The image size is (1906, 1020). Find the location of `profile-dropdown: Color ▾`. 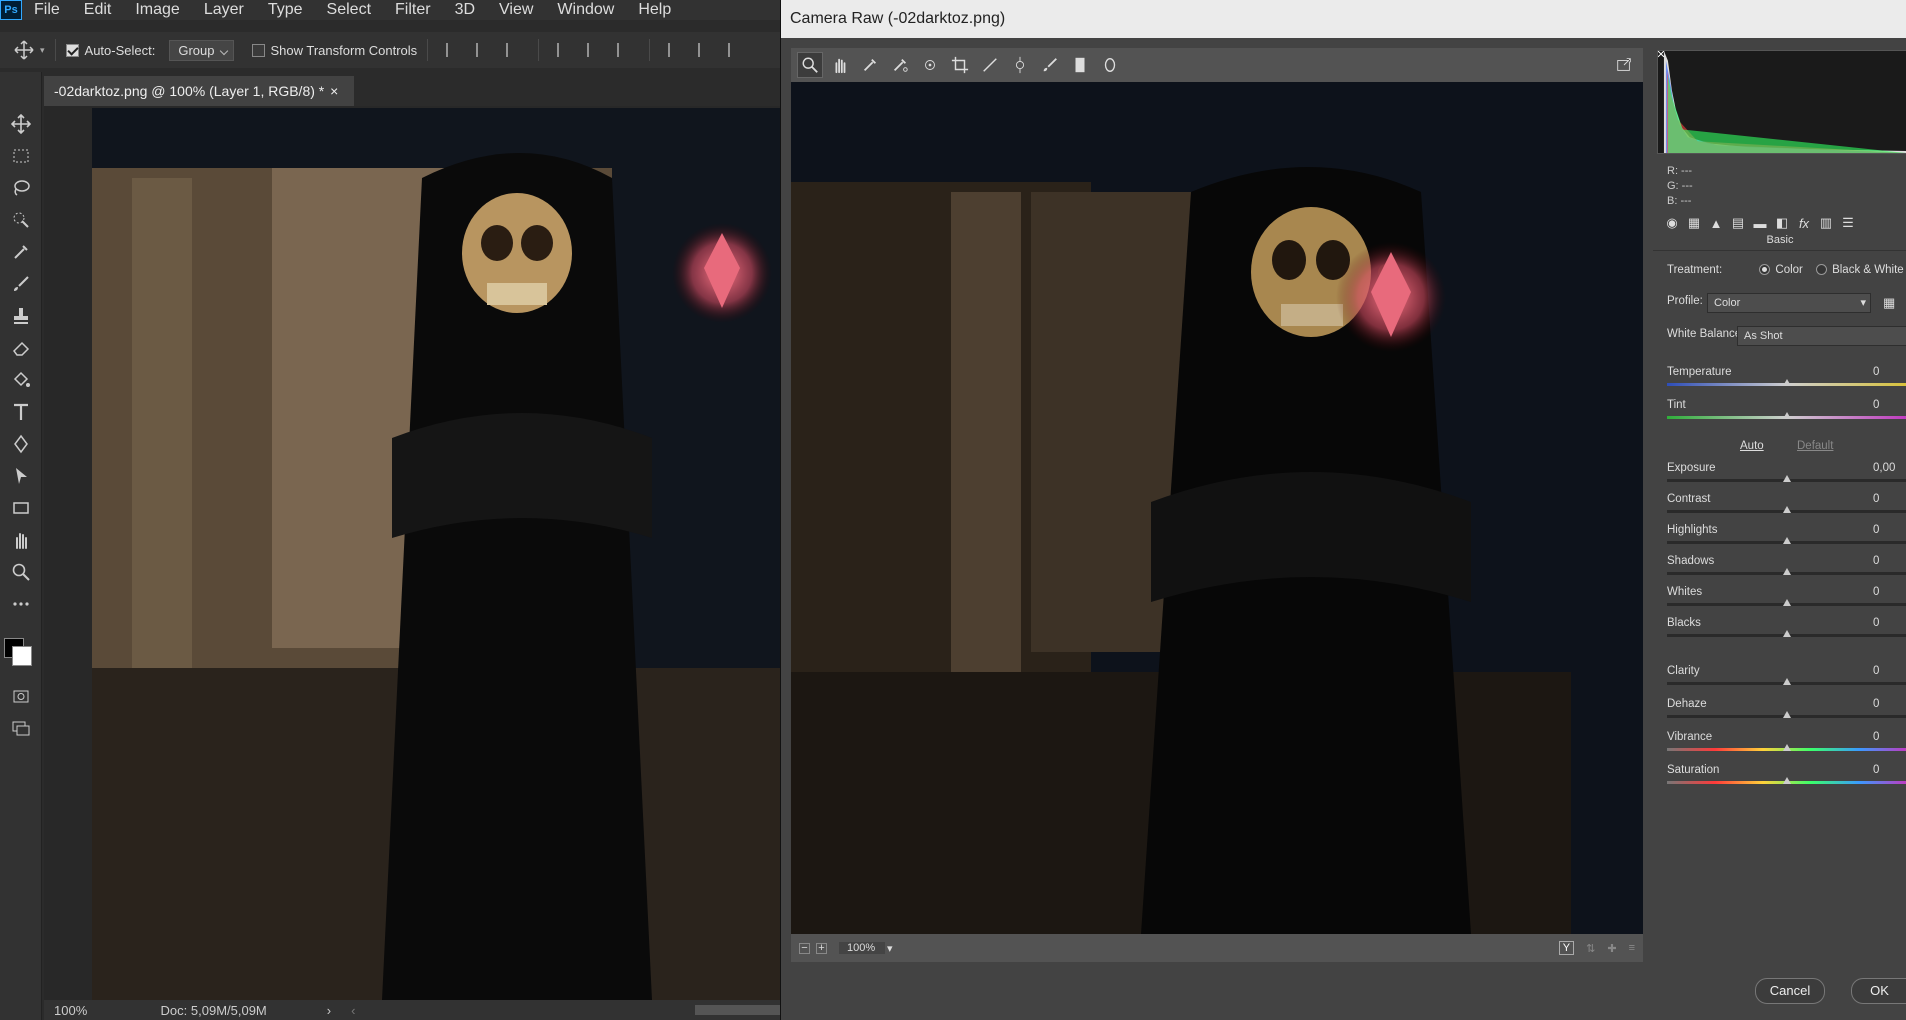

profile-dropdown: Color ▾ is located at coordinates (1789, 303).